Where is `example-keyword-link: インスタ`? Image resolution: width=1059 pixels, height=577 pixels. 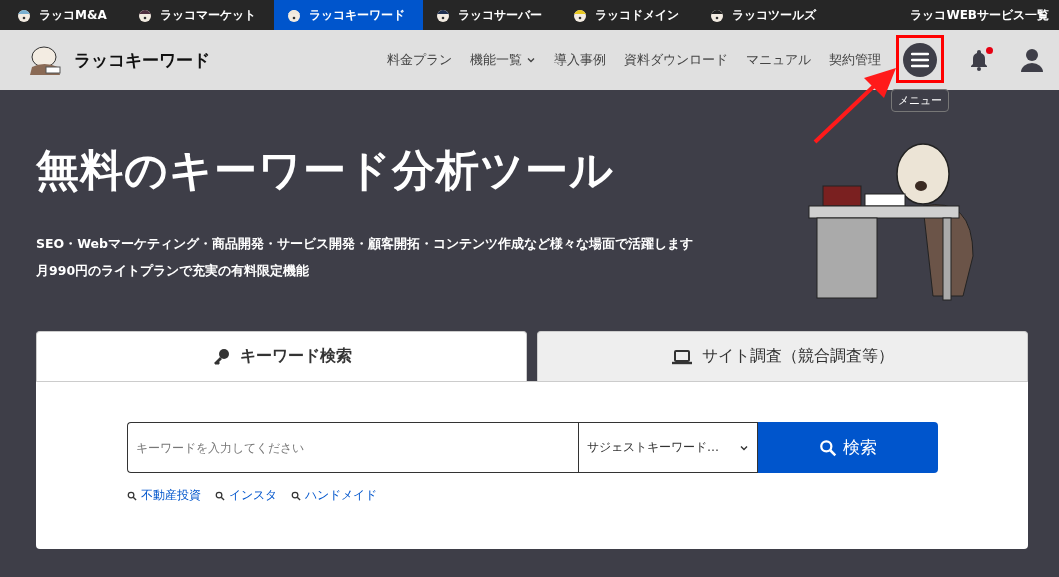 example-keyword-link: インスタ is located at coordinates (246, 495).